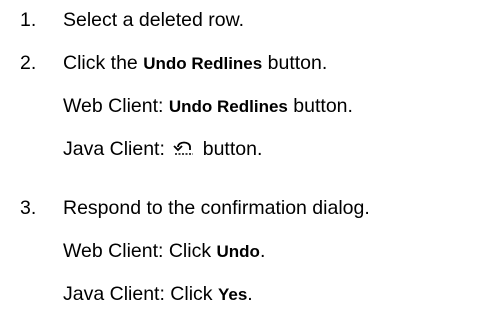 The image size is (481, 318). I want to click on step-number: 3., so click(28, 208).